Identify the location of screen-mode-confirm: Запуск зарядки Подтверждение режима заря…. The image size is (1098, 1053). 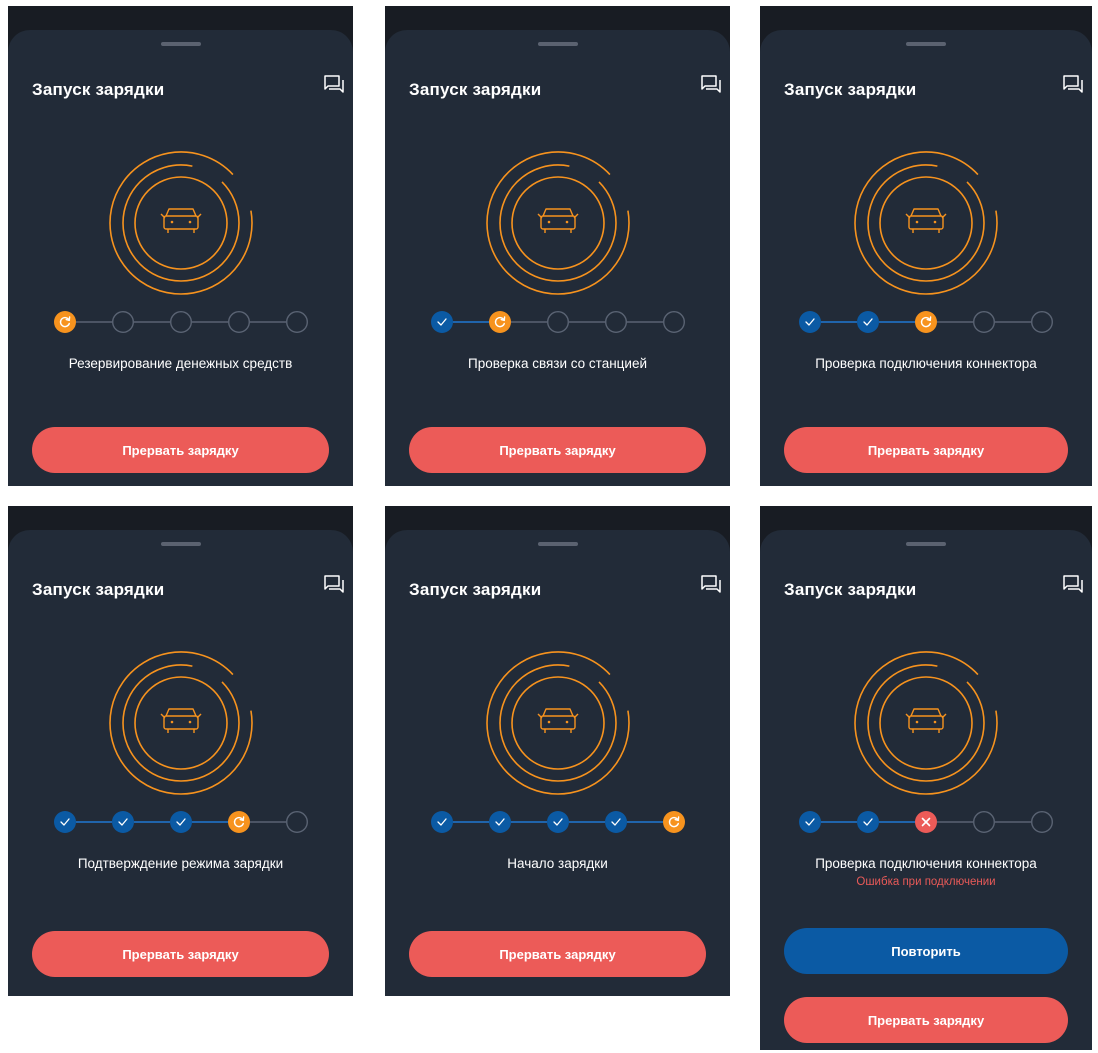
(180, 751).